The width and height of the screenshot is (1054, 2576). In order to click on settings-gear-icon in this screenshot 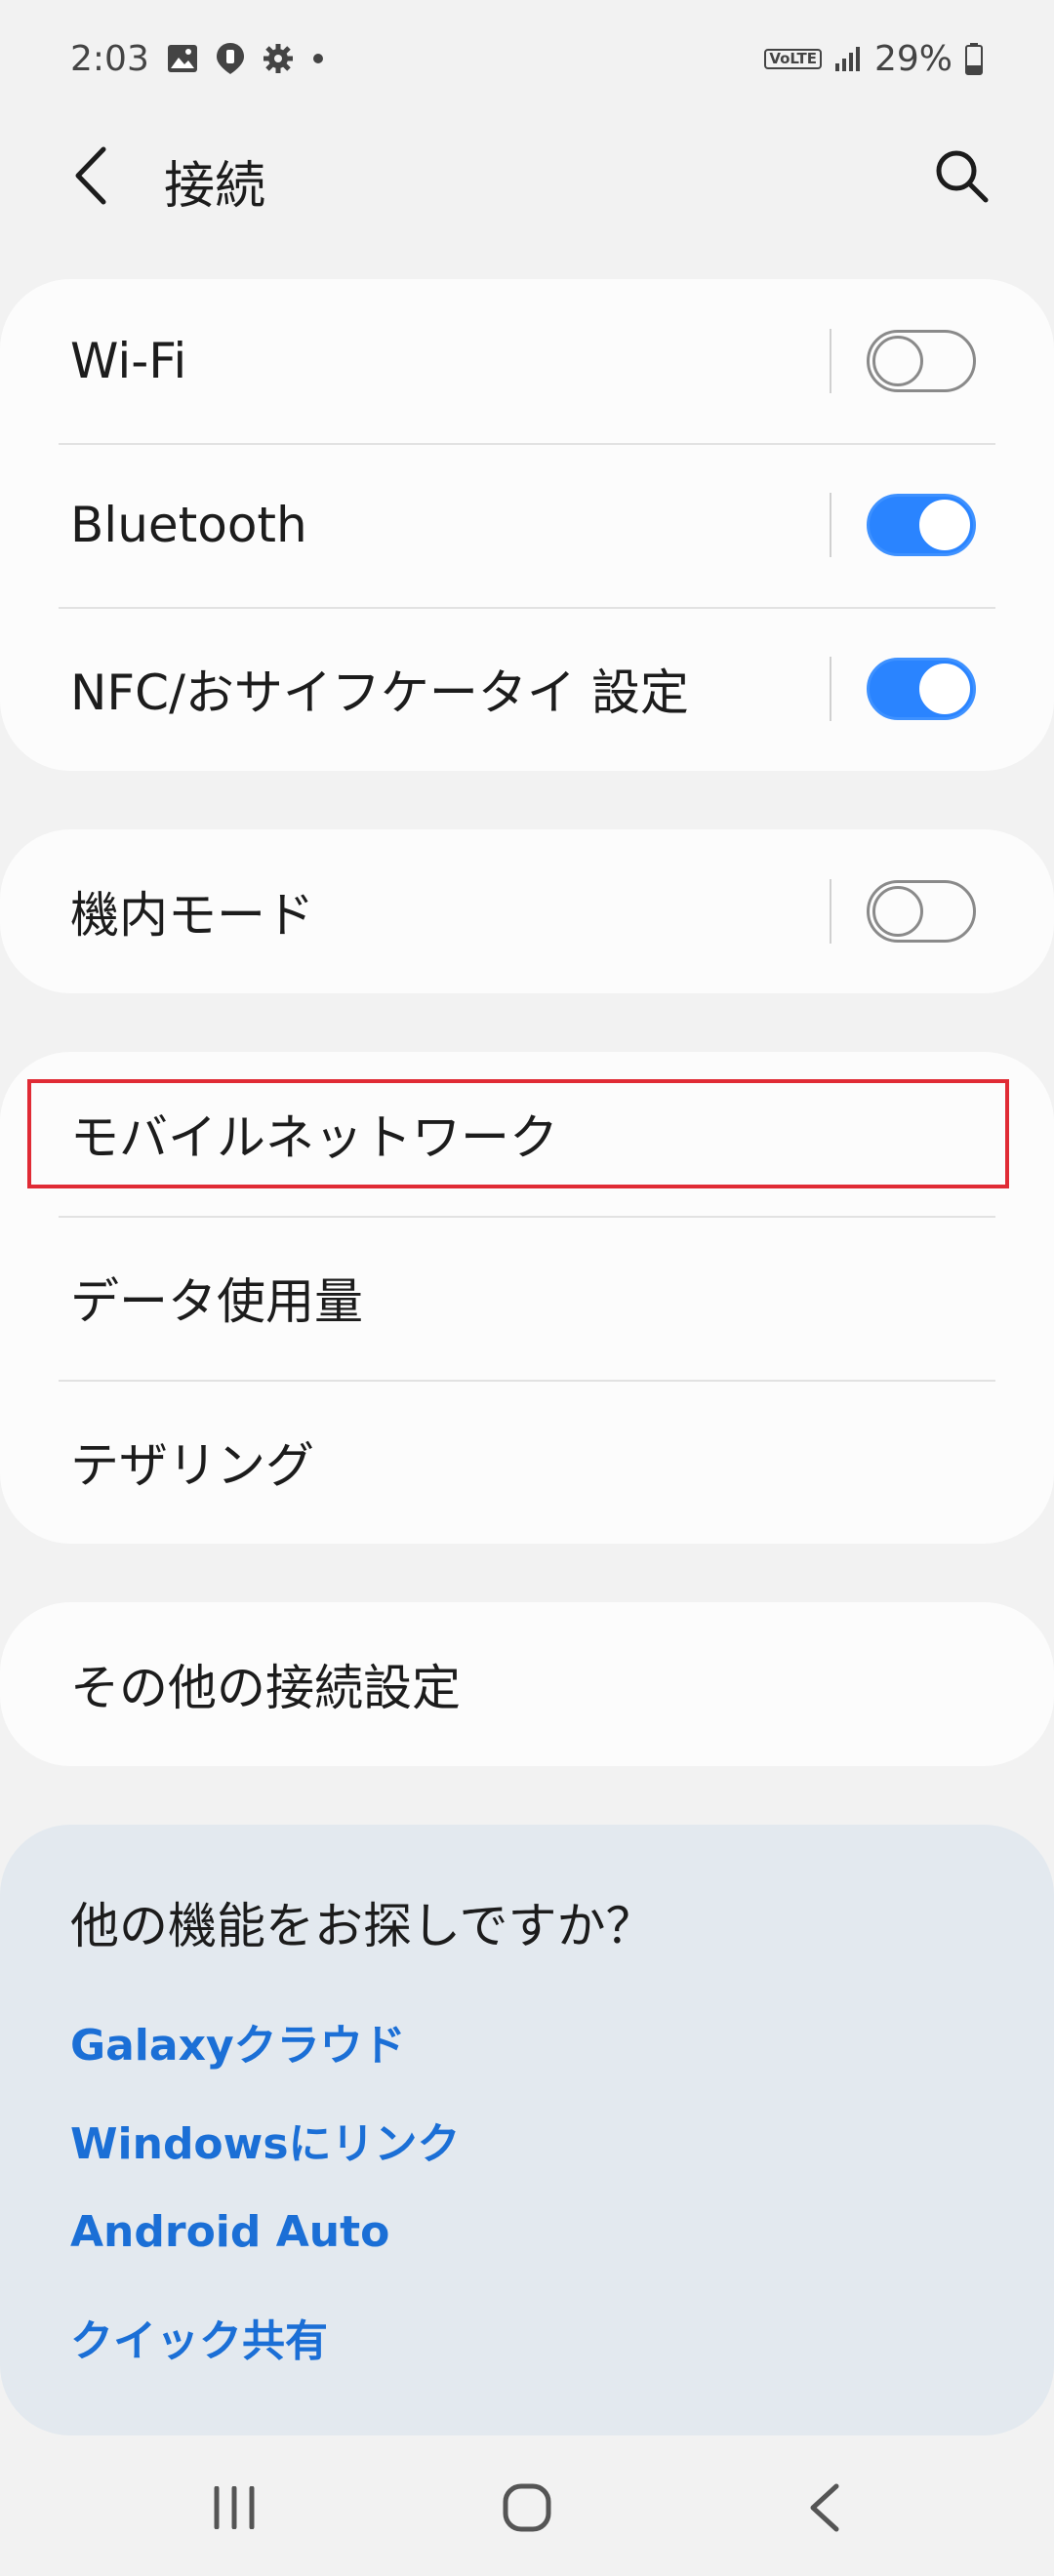, I will do `click(278, 58)`.